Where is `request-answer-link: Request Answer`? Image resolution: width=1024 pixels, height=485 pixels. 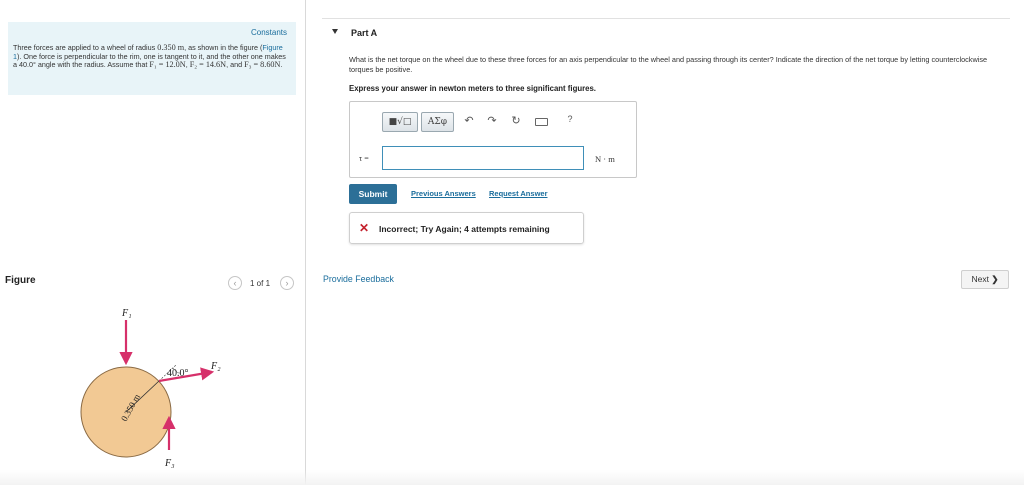
request-answer-link: Request Answer is located at coordinates (518, 193).